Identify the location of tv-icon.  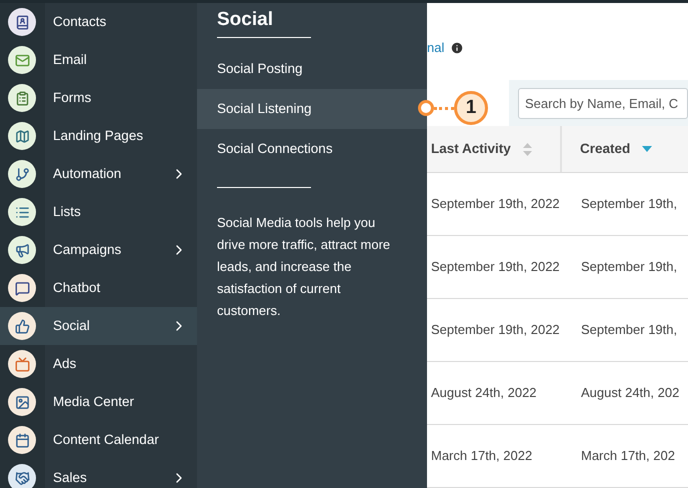
(22, 364).